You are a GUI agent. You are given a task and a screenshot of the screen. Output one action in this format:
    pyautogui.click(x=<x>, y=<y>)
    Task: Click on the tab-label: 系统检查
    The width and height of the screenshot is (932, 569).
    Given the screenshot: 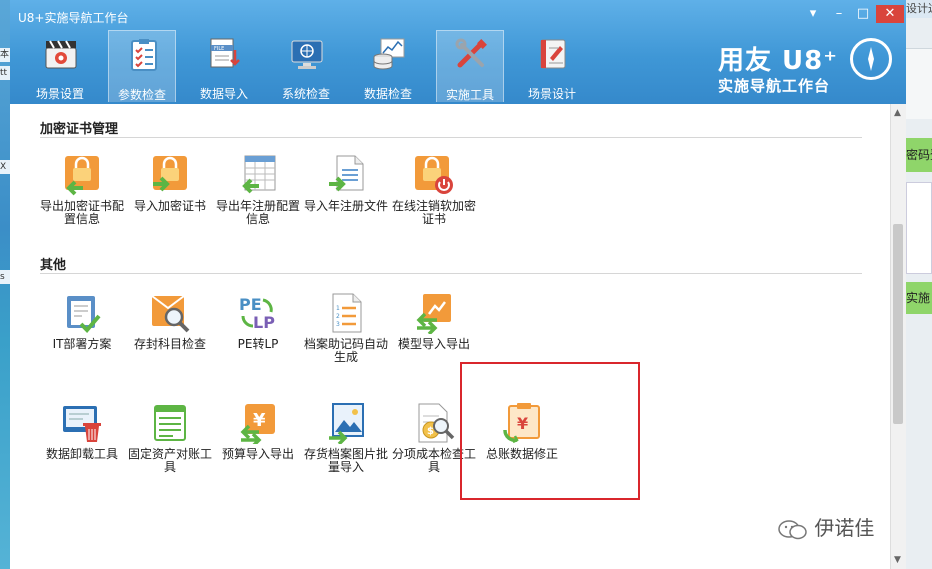 What is the action you would take?
    pyautogui.click(x=305, y=94)
    